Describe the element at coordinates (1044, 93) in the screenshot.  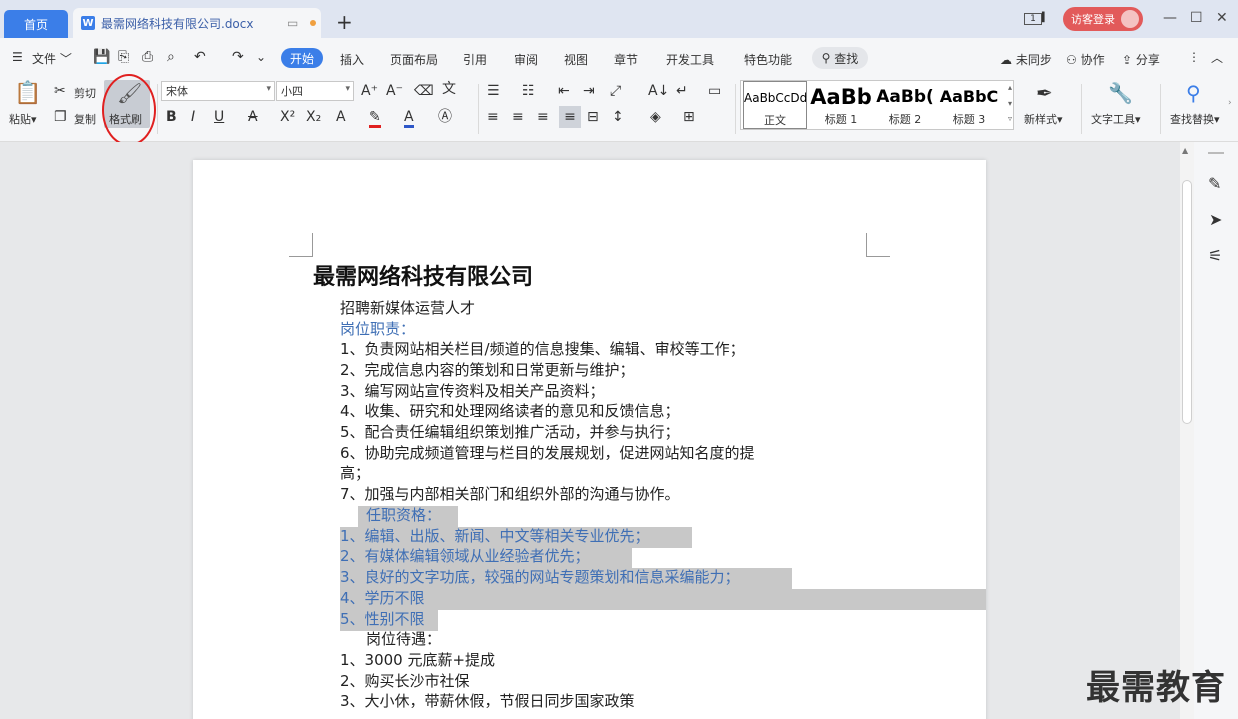
I see `new-style-icon: ✒` at that location.